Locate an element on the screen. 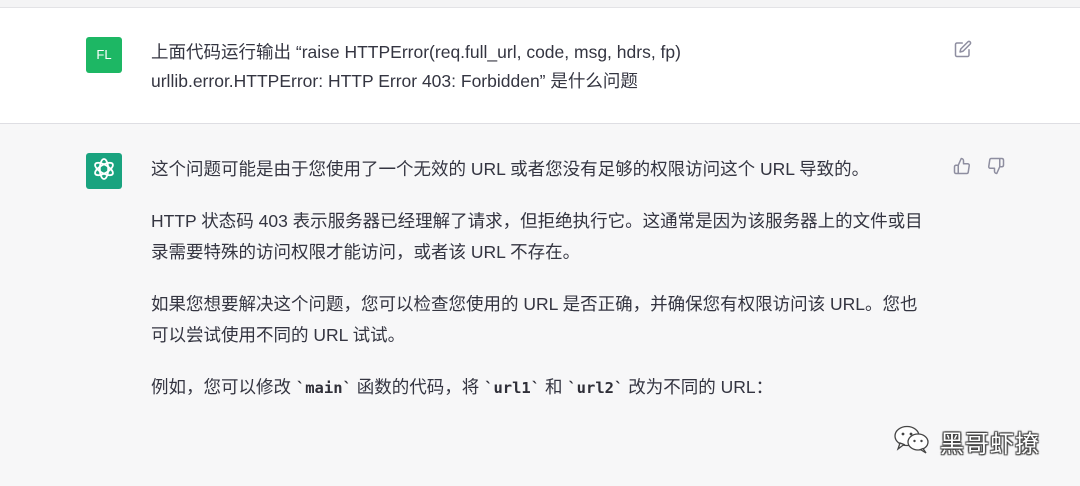 The height and width of the screenshot is (486, 1080). wechat-icon is located at coordinates (912, 441).